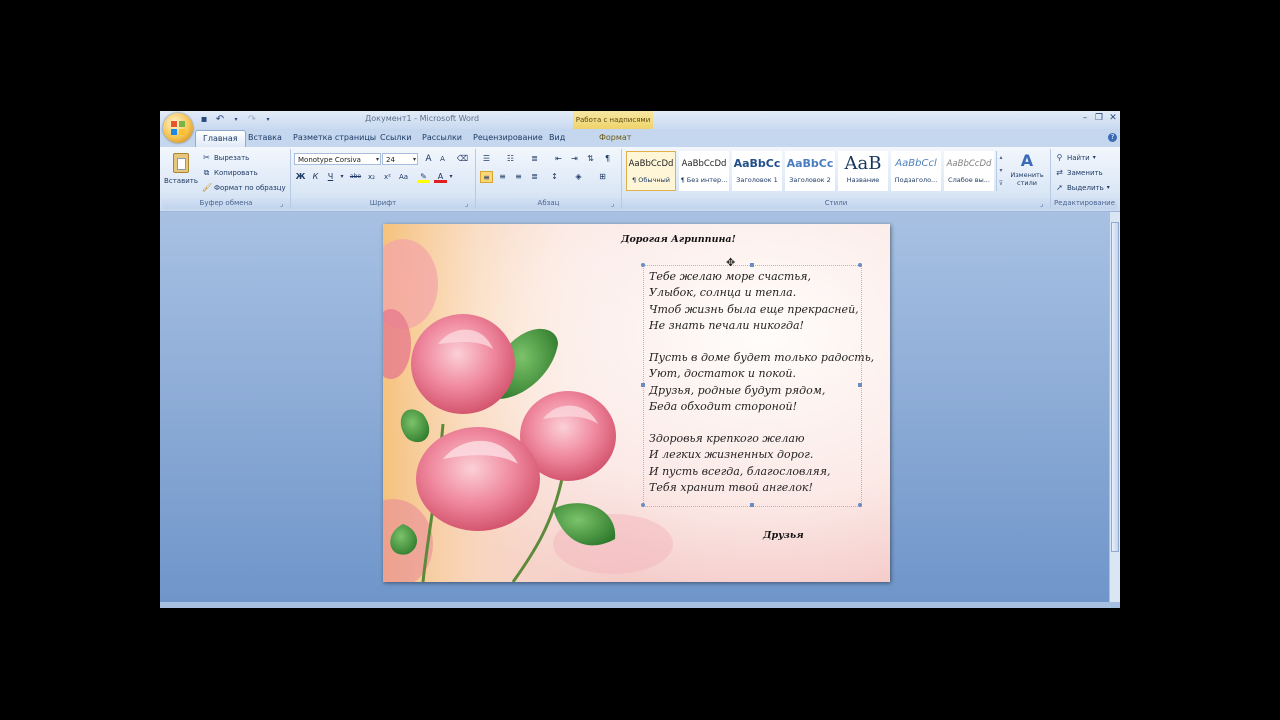 The height and width of the screenshot is (720, 1280). What do you see at coordinates (502, 177) in the screenshot?
I see `align-center-icon: ≡` at bounding box center [502, 177].